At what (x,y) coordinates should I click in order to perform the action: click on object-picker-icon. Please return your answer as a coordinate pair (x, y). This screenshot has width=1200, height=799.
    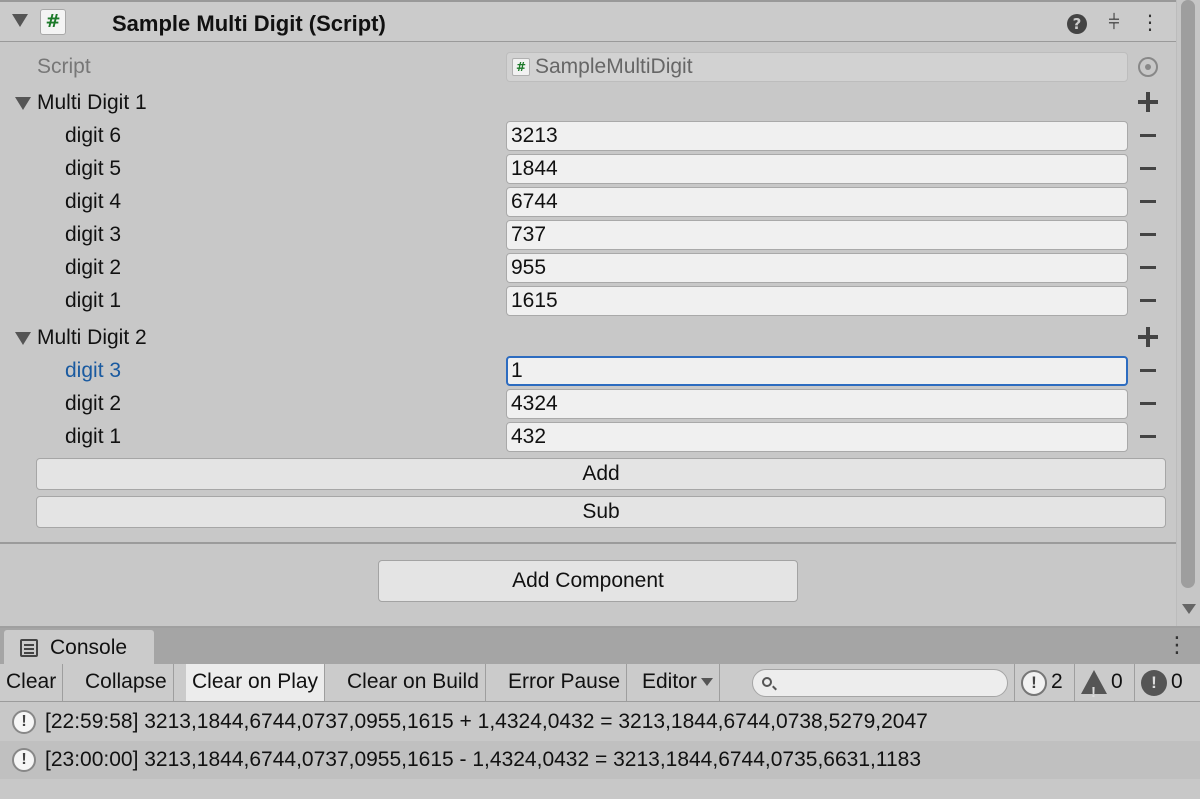
    Looking at the image, I should click on (1148, 67).